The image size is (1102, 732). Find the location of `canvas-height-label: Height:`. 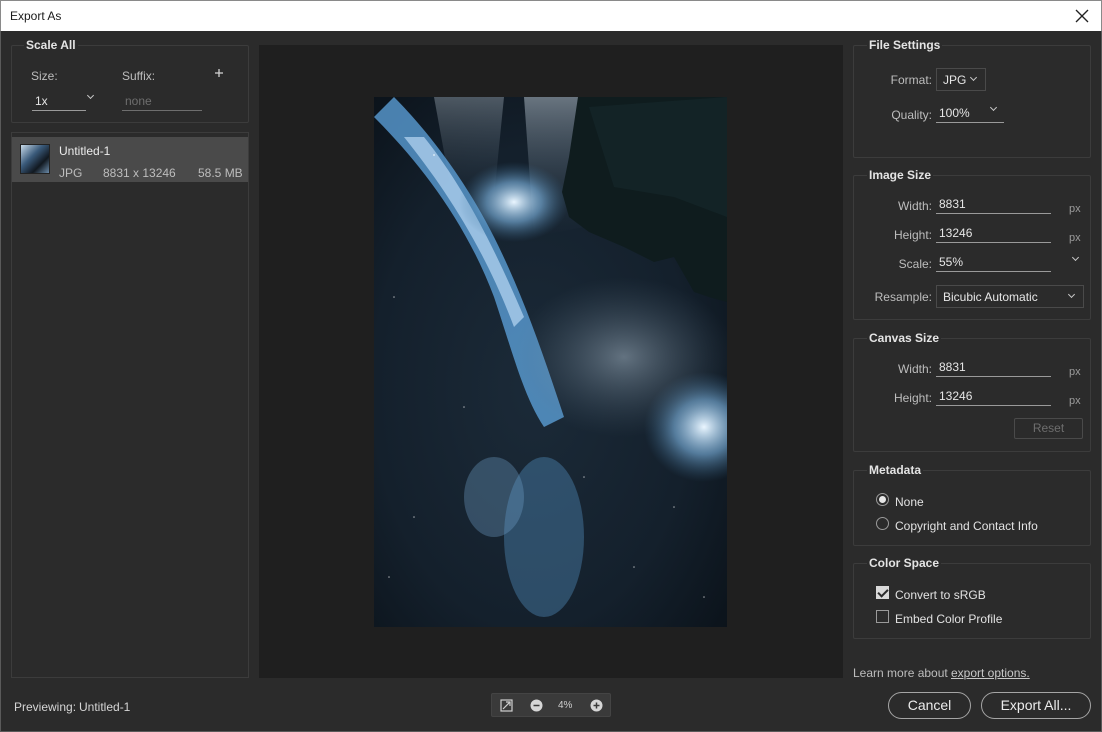

canvas-height-label: Height: is located at coordinates (912, 398).